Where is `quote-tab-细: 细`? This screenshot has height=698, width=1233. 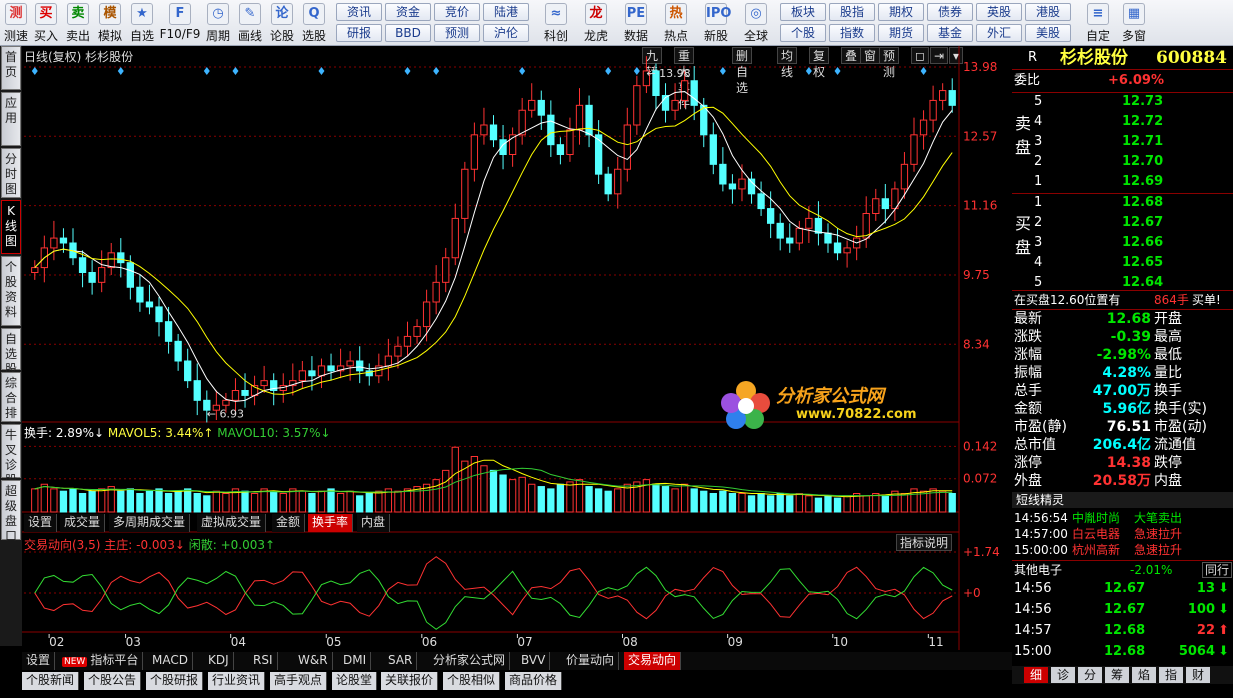
quote-tab-细: 细 is located at coordinates (1036, 675).